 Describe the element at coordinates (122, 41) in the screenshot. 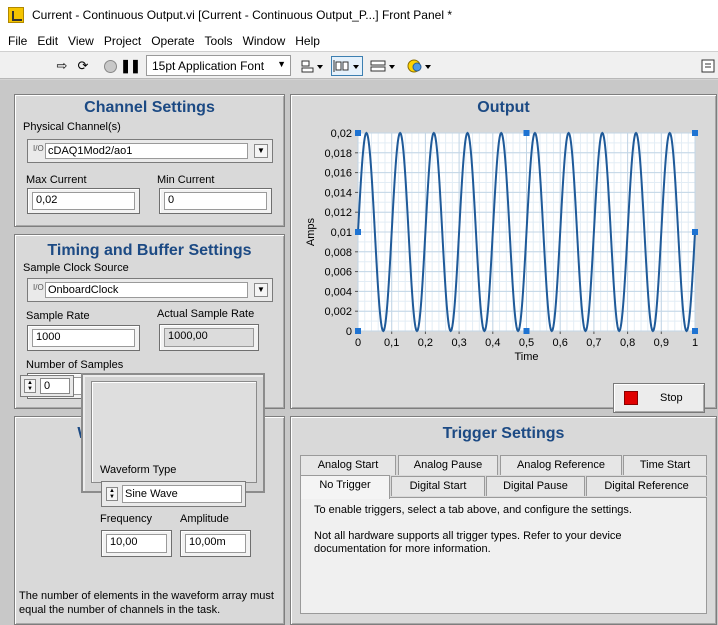

I see `menu-project: Project` at that location.